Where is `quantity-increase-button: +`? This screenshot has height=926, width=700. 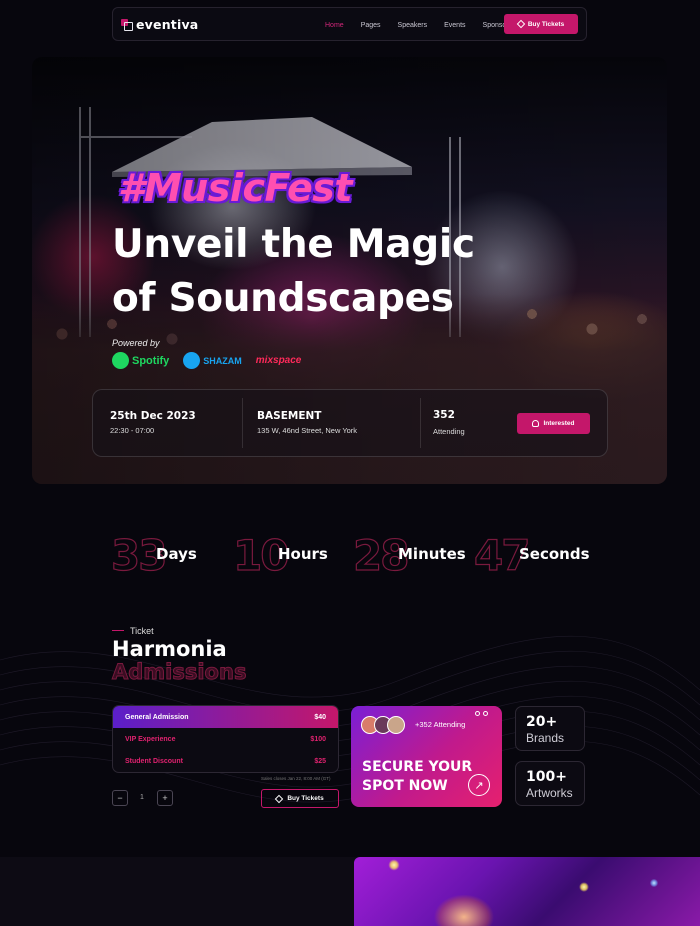
quantity-increase-button: + is located at coordinates (165, 798).